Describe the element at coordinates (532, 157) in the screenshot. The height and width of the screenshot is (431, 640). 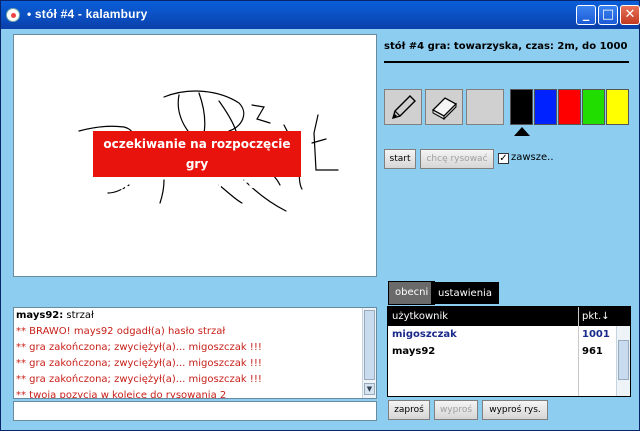
I see `always-label: zawsze..` at that location.